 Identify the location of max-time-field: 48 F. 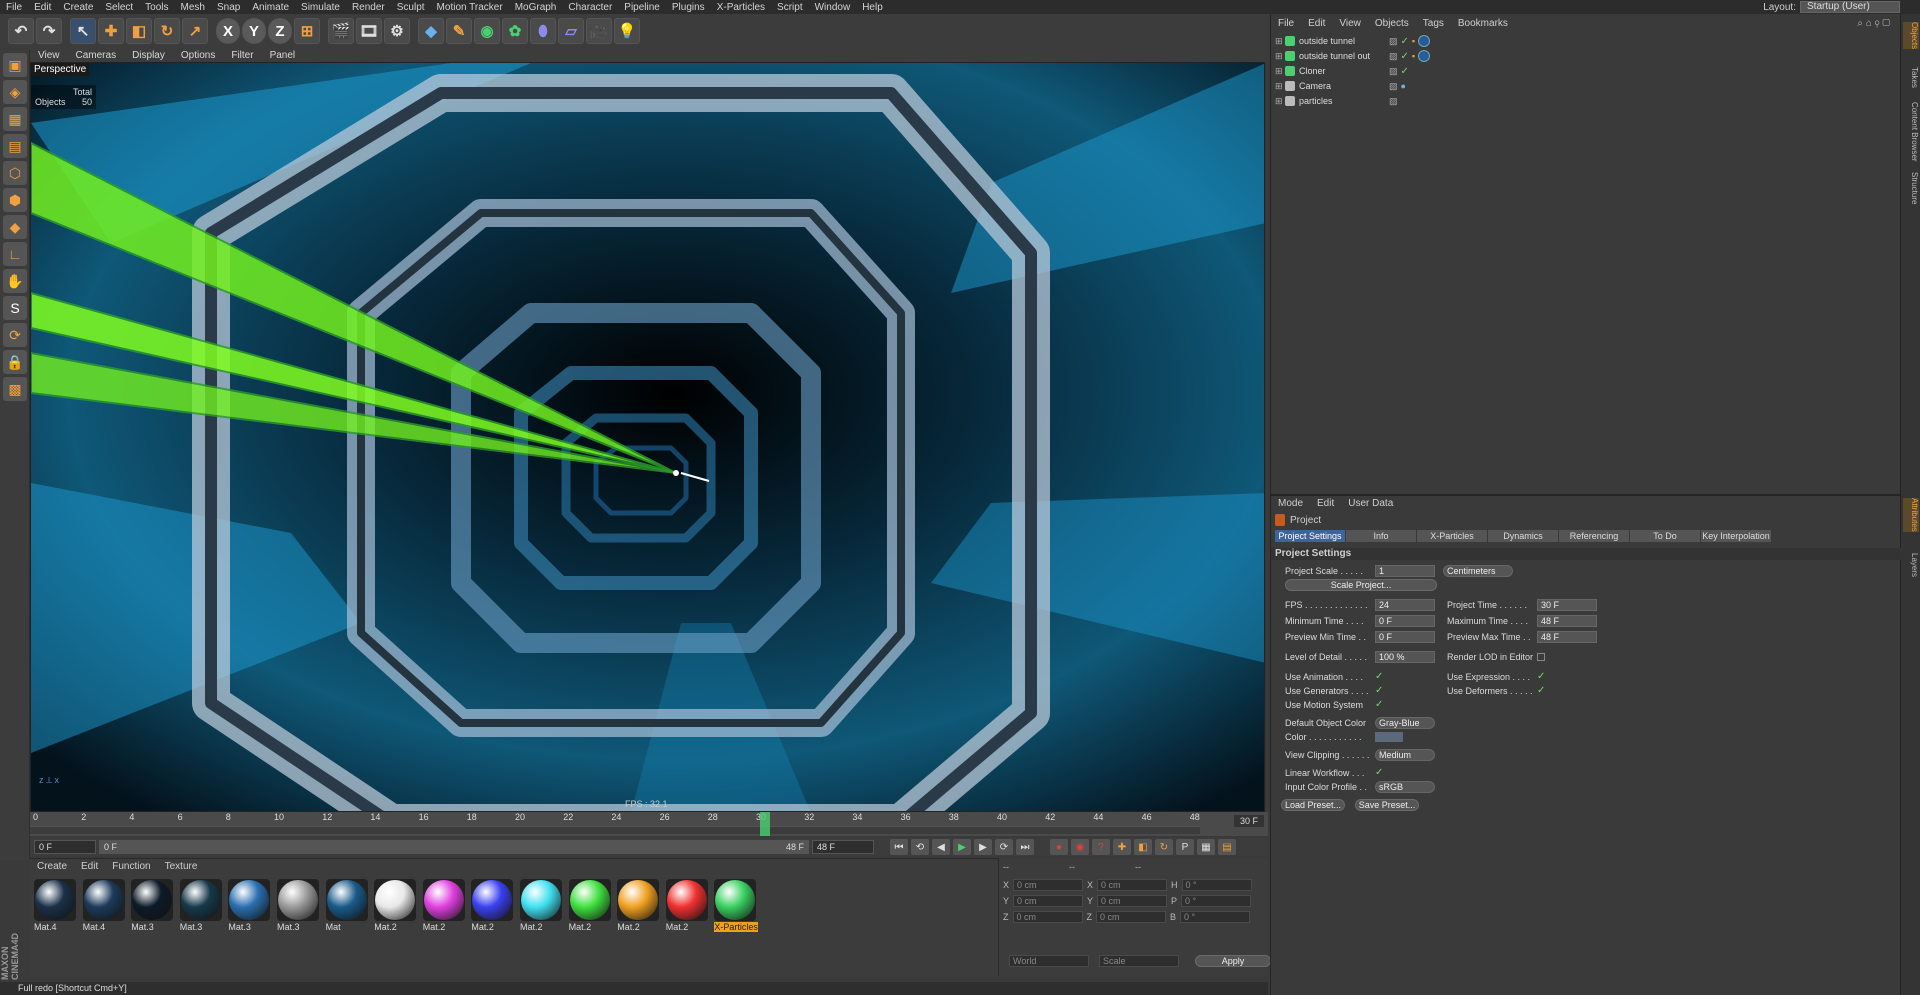
(1567, 620).